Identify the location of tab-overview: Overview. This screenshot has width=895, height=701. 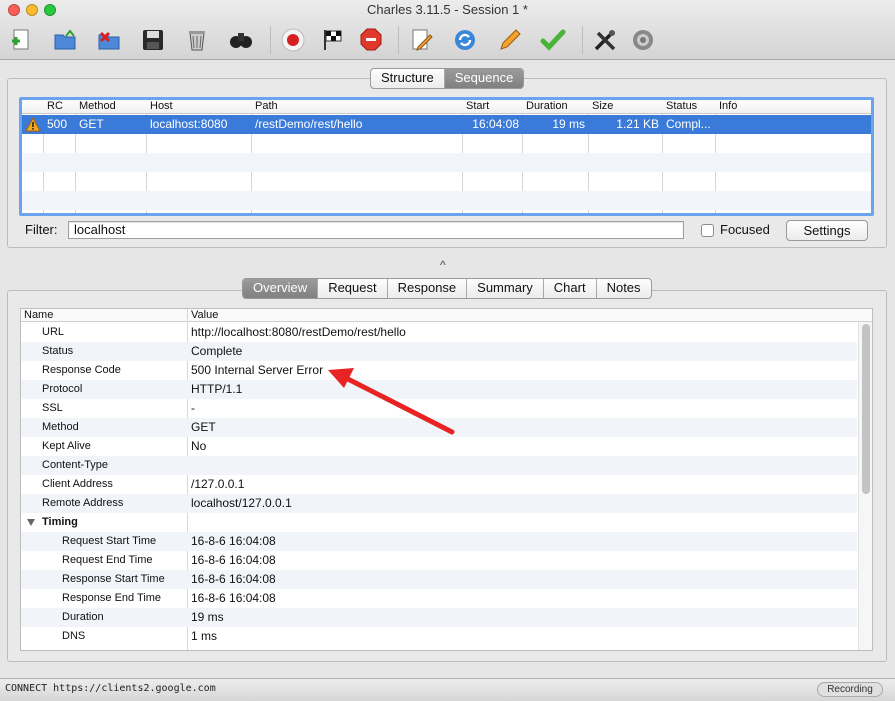
(281, 288).